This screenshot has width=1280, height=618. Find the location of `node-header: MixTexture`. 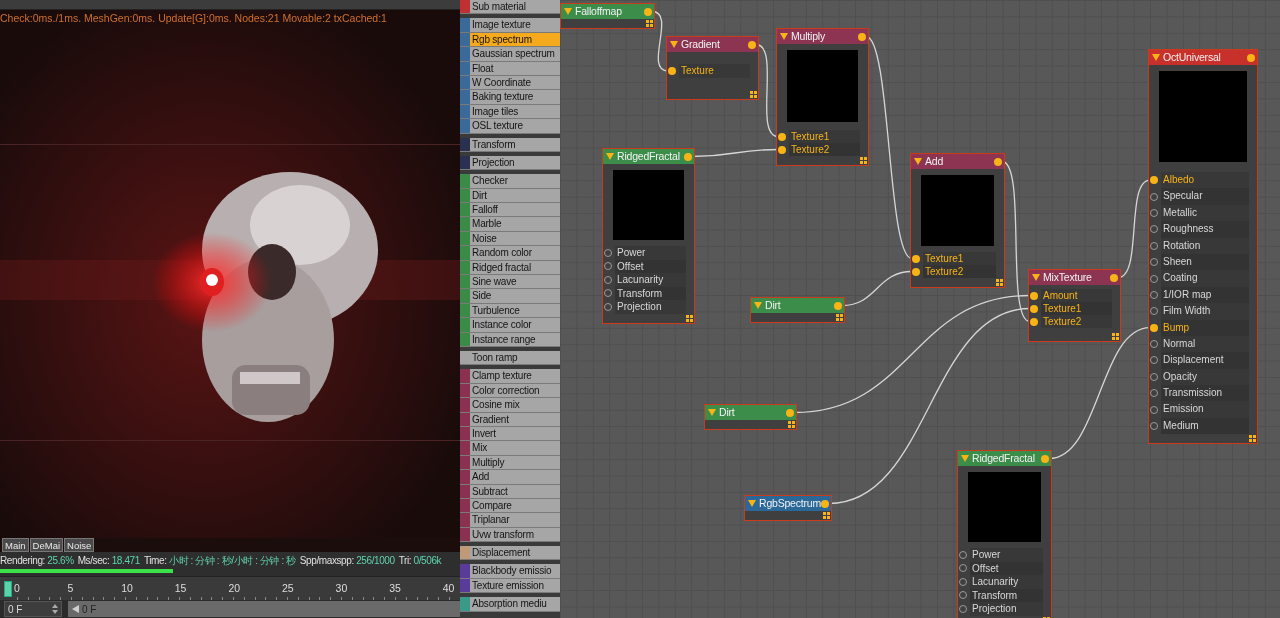

node-header: MixTexture is located at coordinates (1074, 277).